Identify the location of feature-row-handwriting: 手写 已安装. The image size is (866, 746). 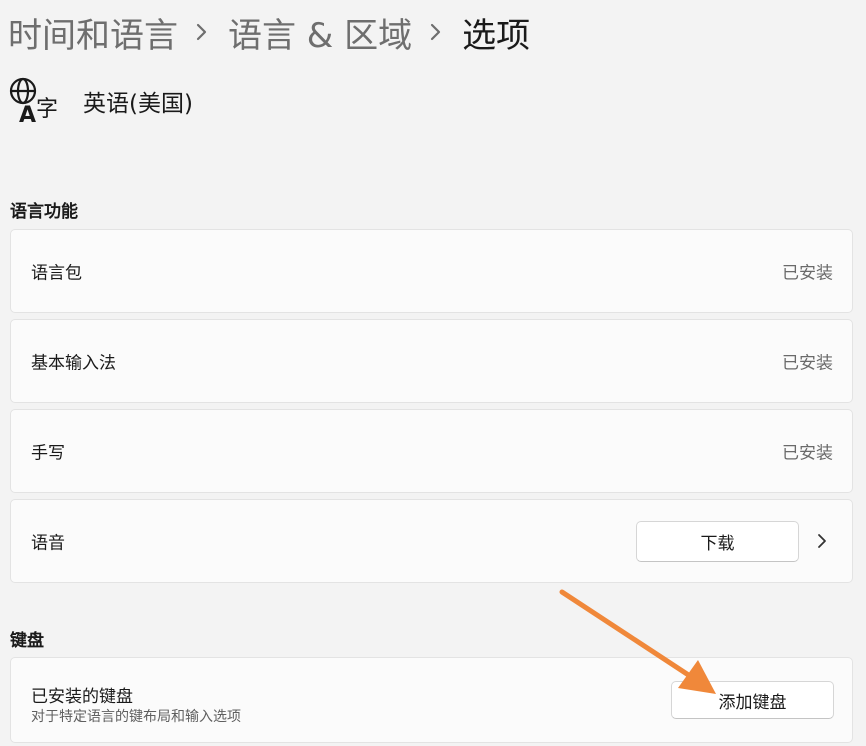
(431, 451).